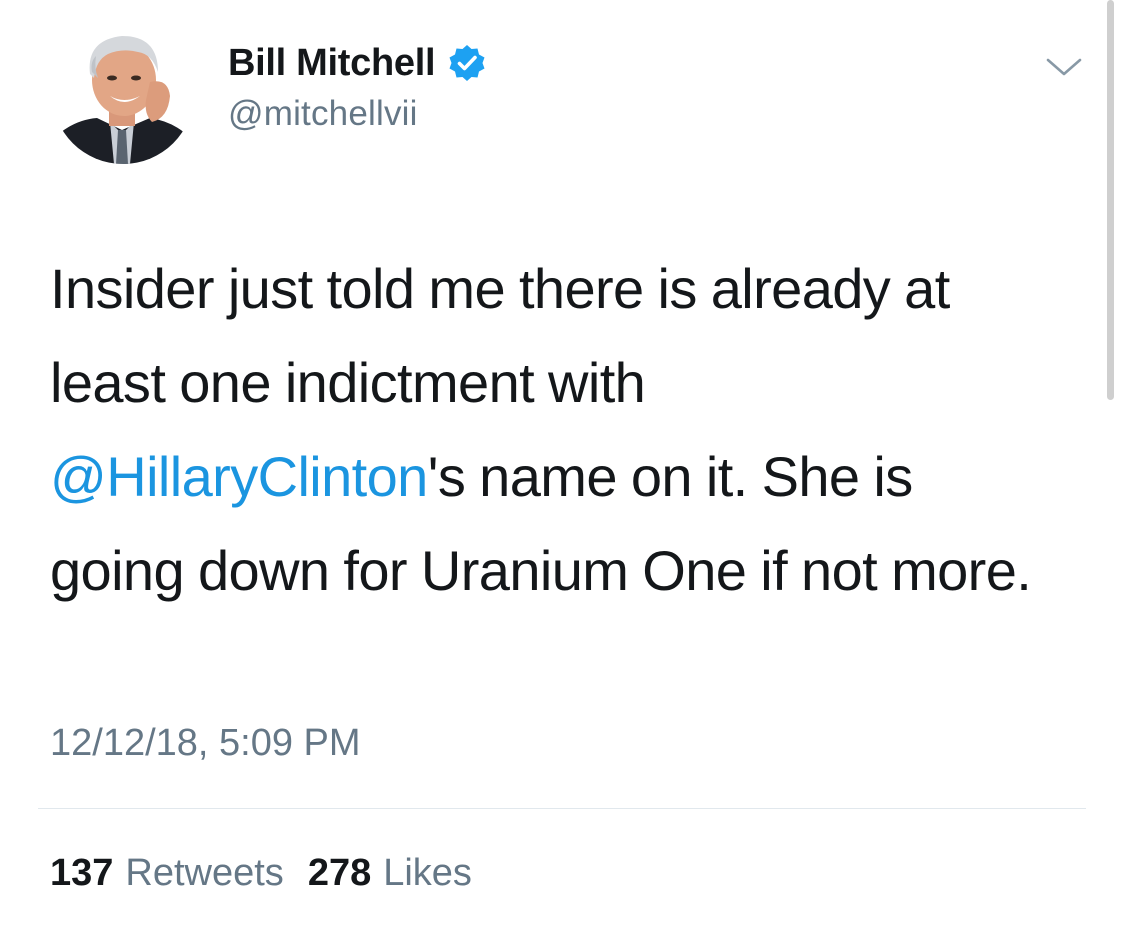 This screenshot has width=1125, height=937. Describe the element at coordinates (1064, 68) in the screenshot. I see `chevron-down-icon` at that location.